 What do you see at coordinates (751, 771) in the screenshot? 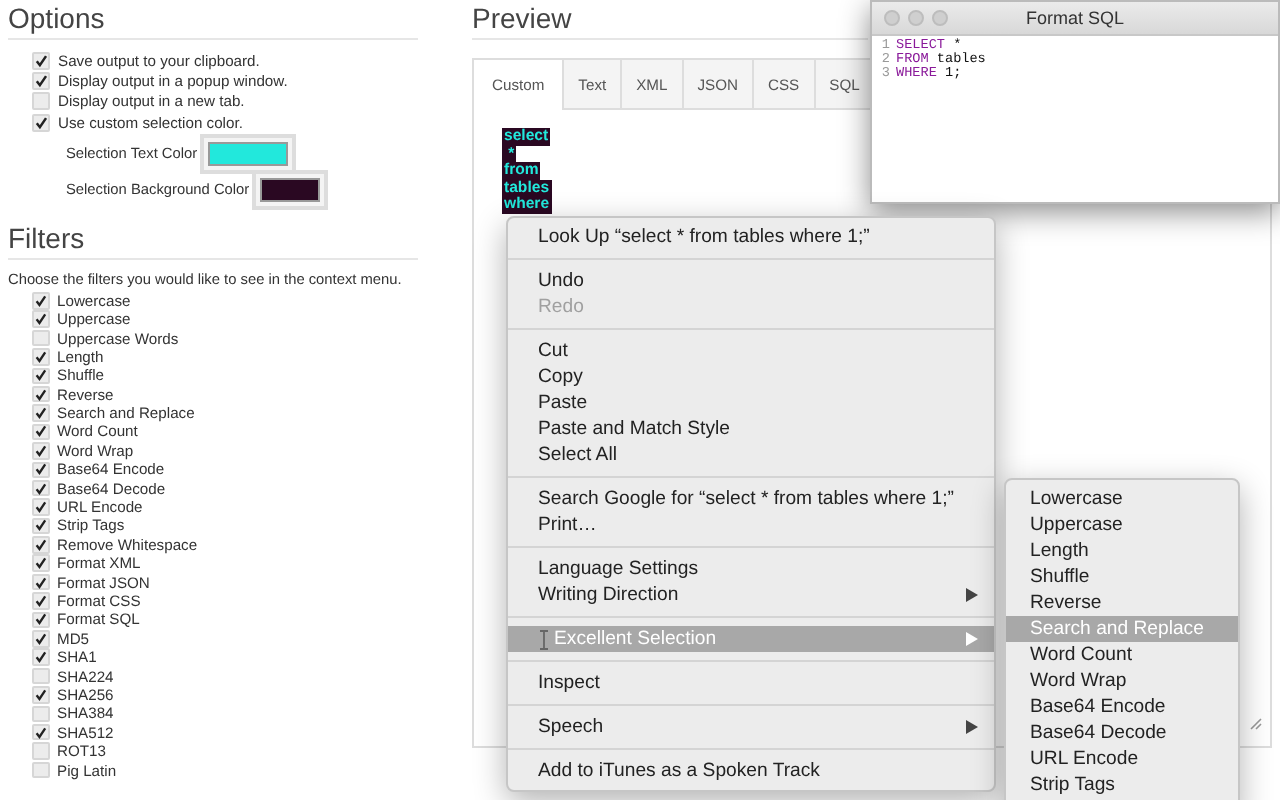
I see `menu-item: Add to iTunes as a Spoken Track` at bounding box center [751, 771].